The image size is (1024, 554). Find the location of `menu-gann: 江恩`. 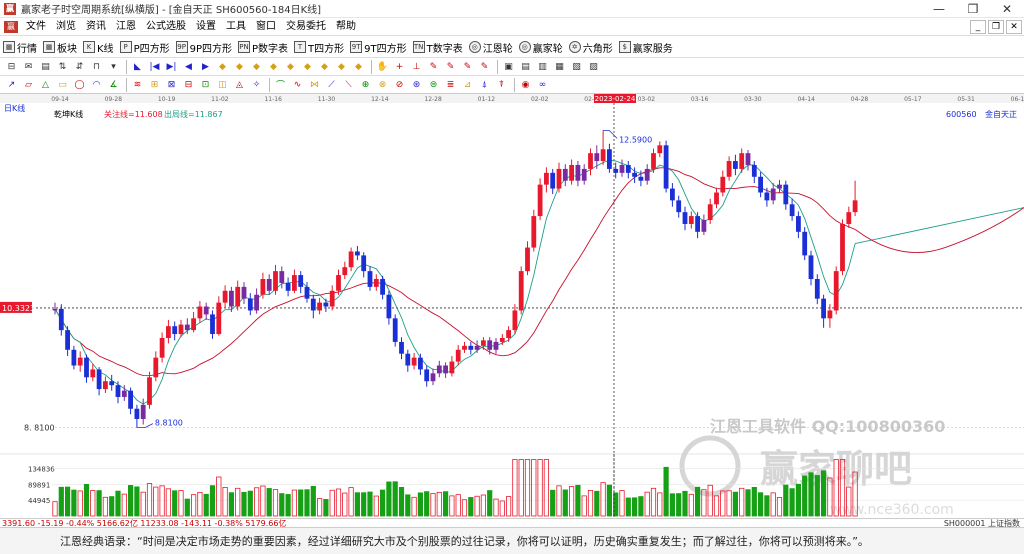

menu-gann: 江恩 is located at coordinates (126, 27).